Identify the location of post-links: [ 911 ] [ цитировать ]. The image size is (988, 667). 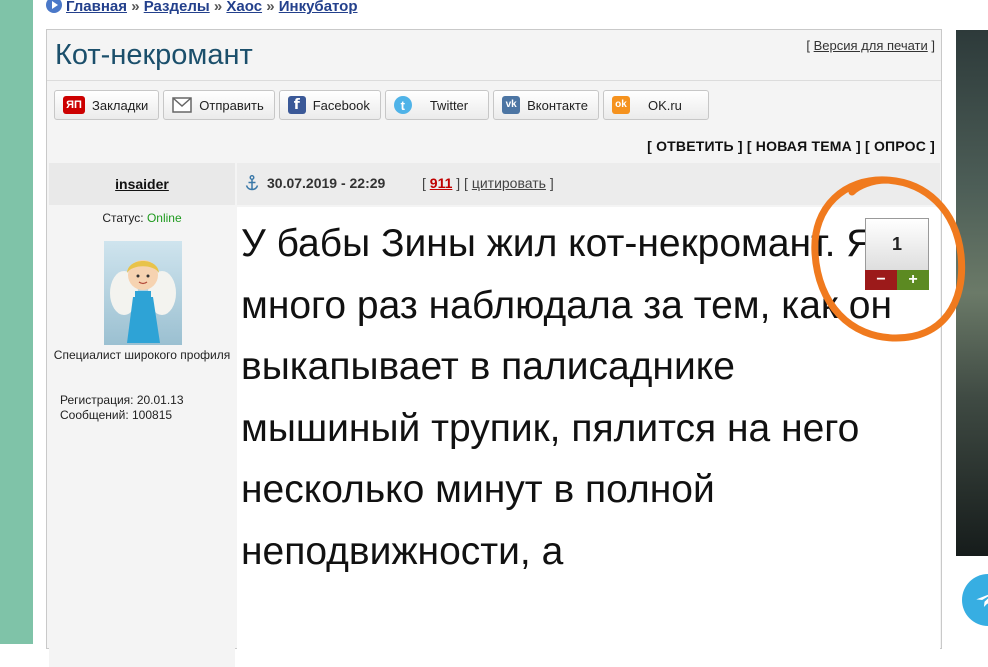
(488, 183).